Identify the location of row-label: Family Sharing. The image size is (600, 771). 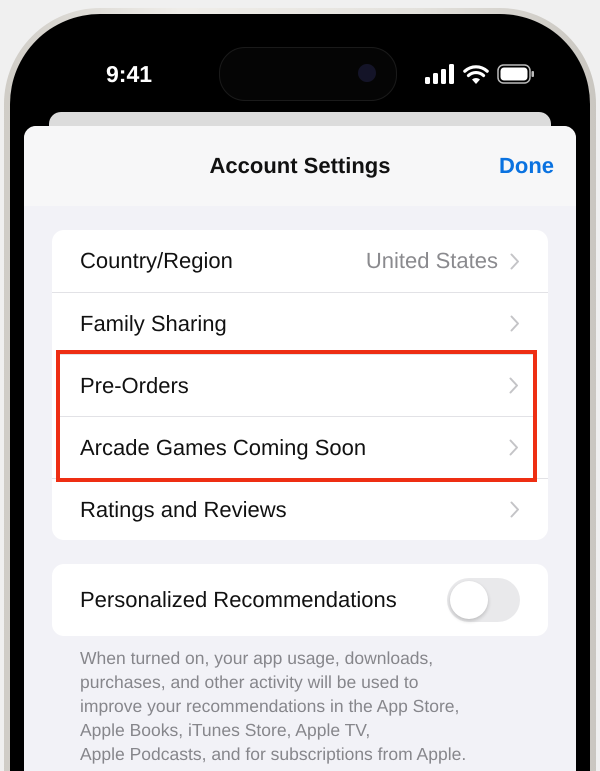
(295, 323).